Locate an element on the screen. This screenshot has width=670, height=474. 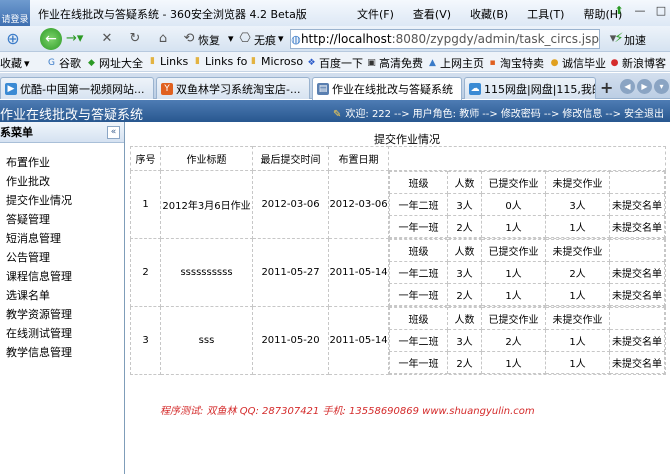
class-count: 2人 is located at coordinates (464, 362).